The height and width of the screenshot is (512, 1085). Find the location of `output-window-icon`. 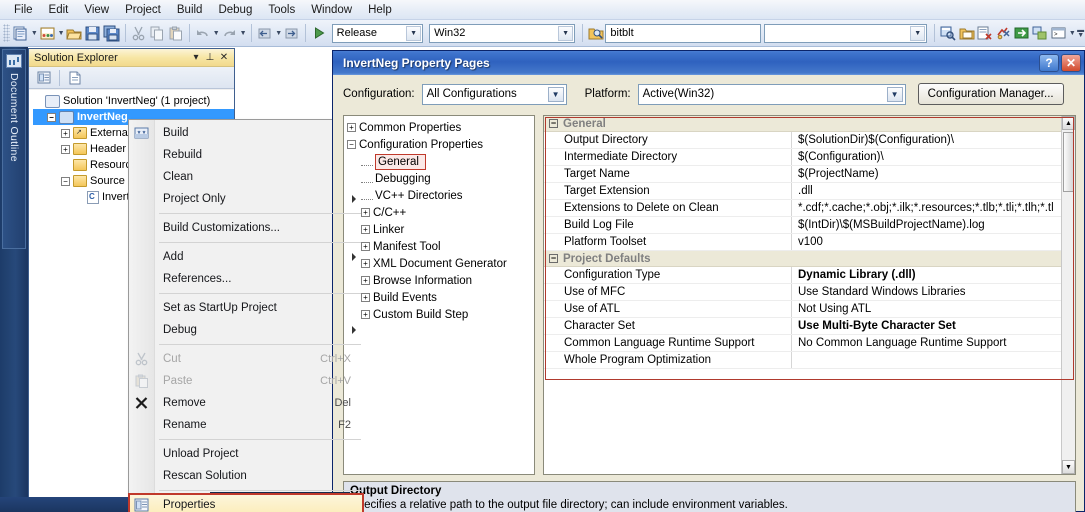

output-window-icon is located at coordinates (1040, 33).